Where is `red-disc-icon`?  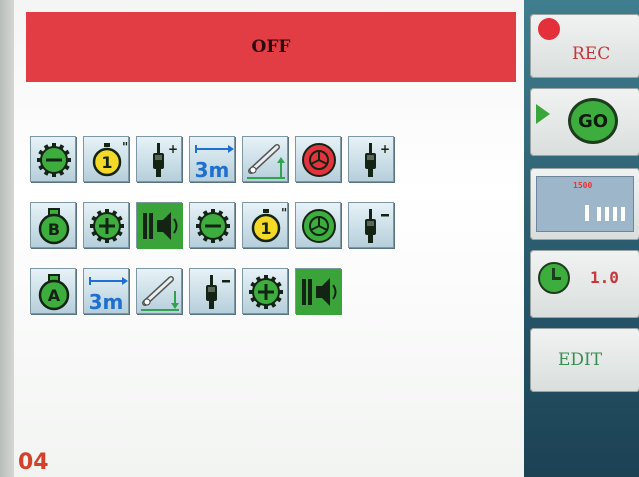
red-disc-icon is located at coordinates (319, 160).